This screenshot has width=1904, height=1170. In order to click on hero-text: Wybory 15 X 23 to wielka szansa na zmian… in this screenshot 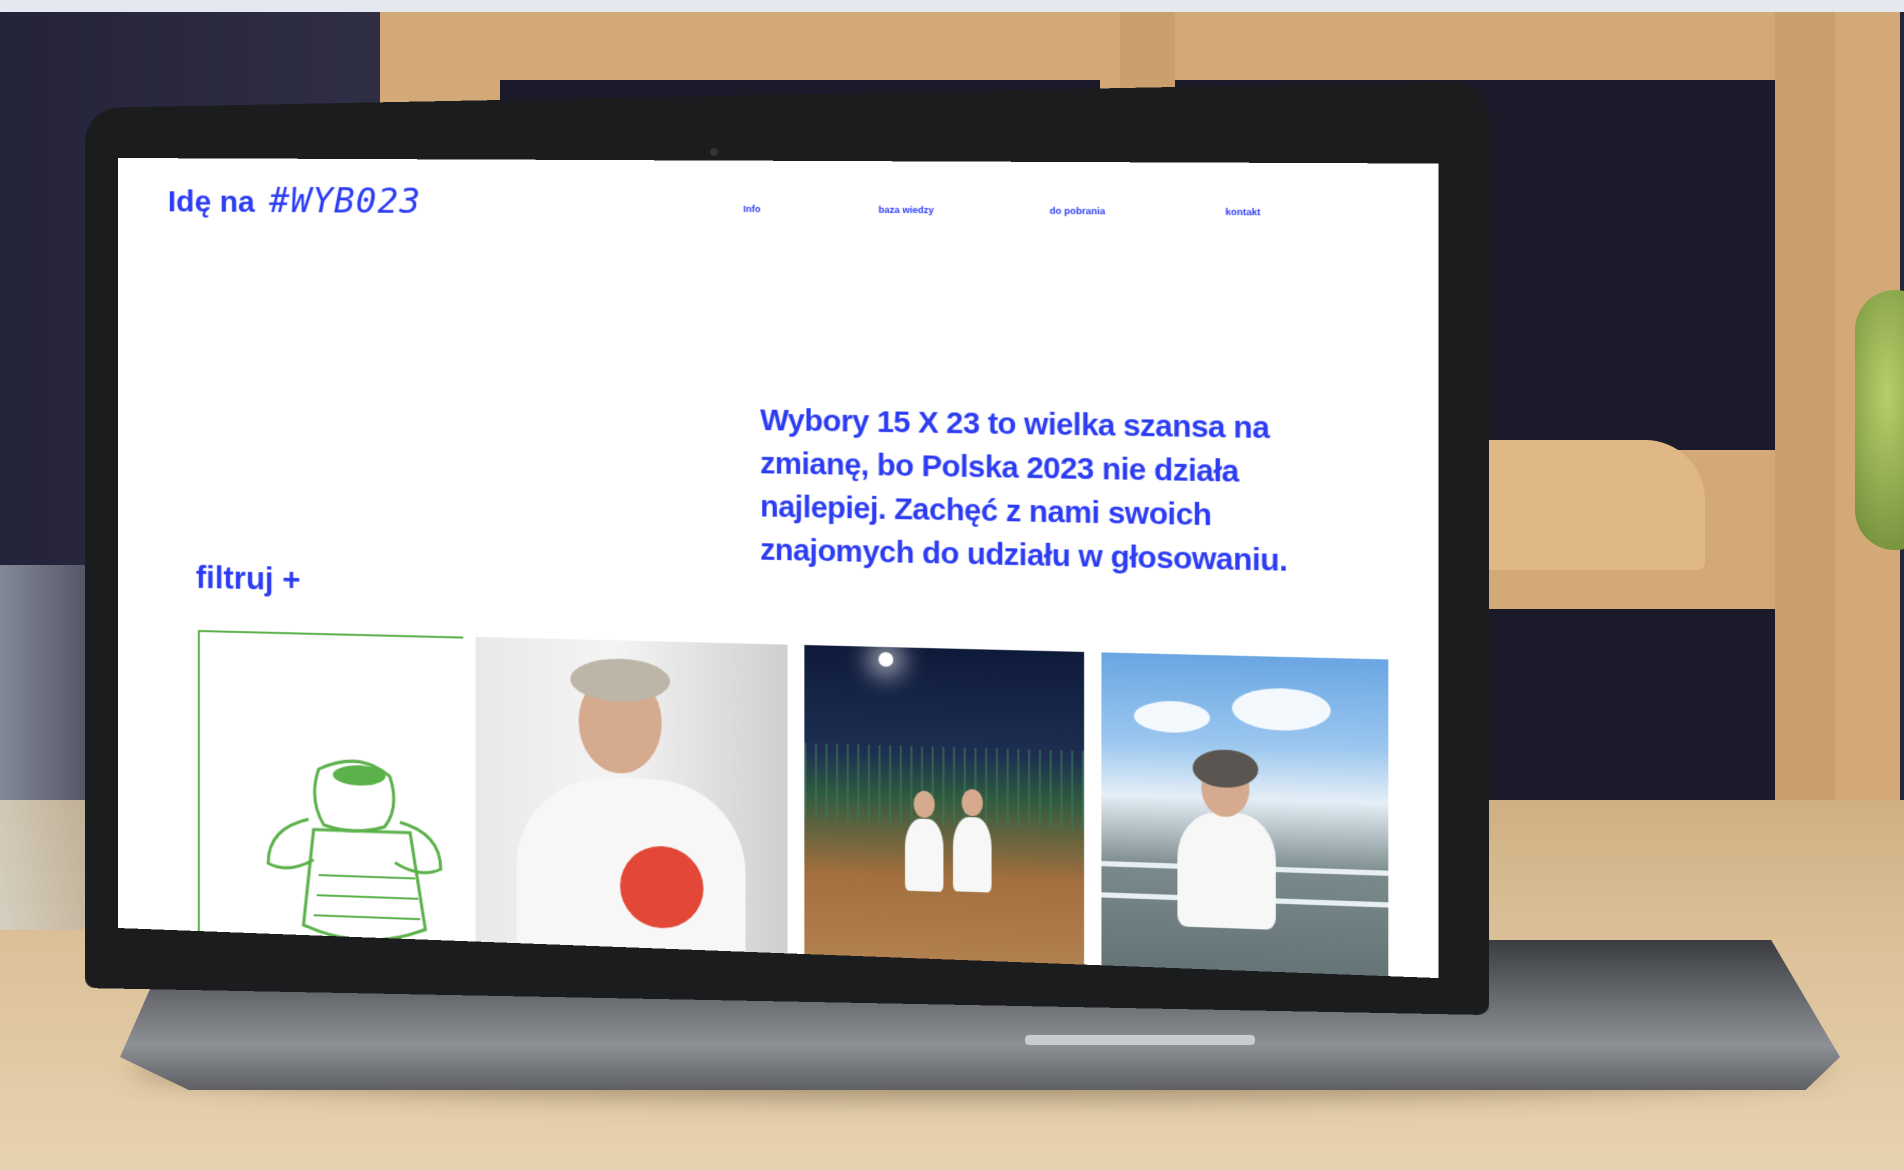, I will do `click(1024, 491)`.